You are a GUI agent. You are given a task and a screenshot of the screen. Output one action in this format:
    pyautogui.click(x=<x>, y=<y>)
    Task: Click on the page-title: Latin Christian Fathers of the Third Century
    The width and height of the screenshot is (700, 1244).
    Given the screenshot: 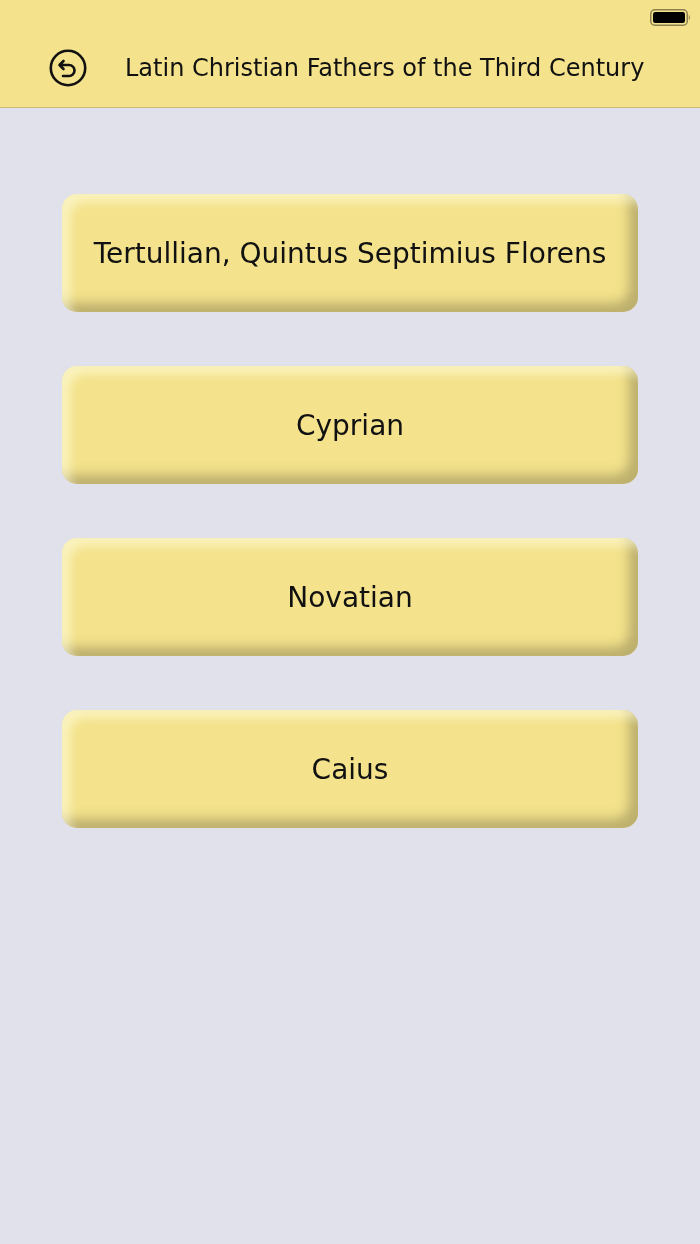 What is the action you would take?
    pyautogui.click(x=385, y=67)
    